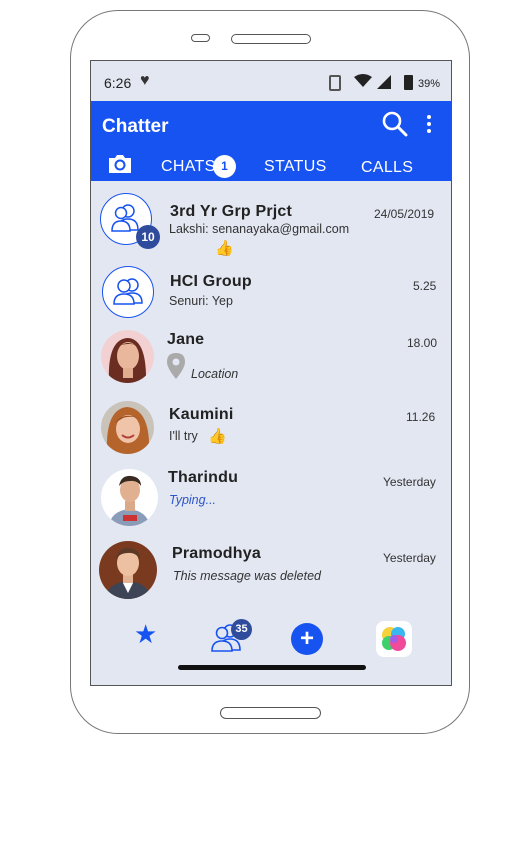 The width and height of the screenshot is (521, 846). Describe the element at coordinates (216, 553) in the screenshot. I see `chat-name: Pramodhya` at that location.